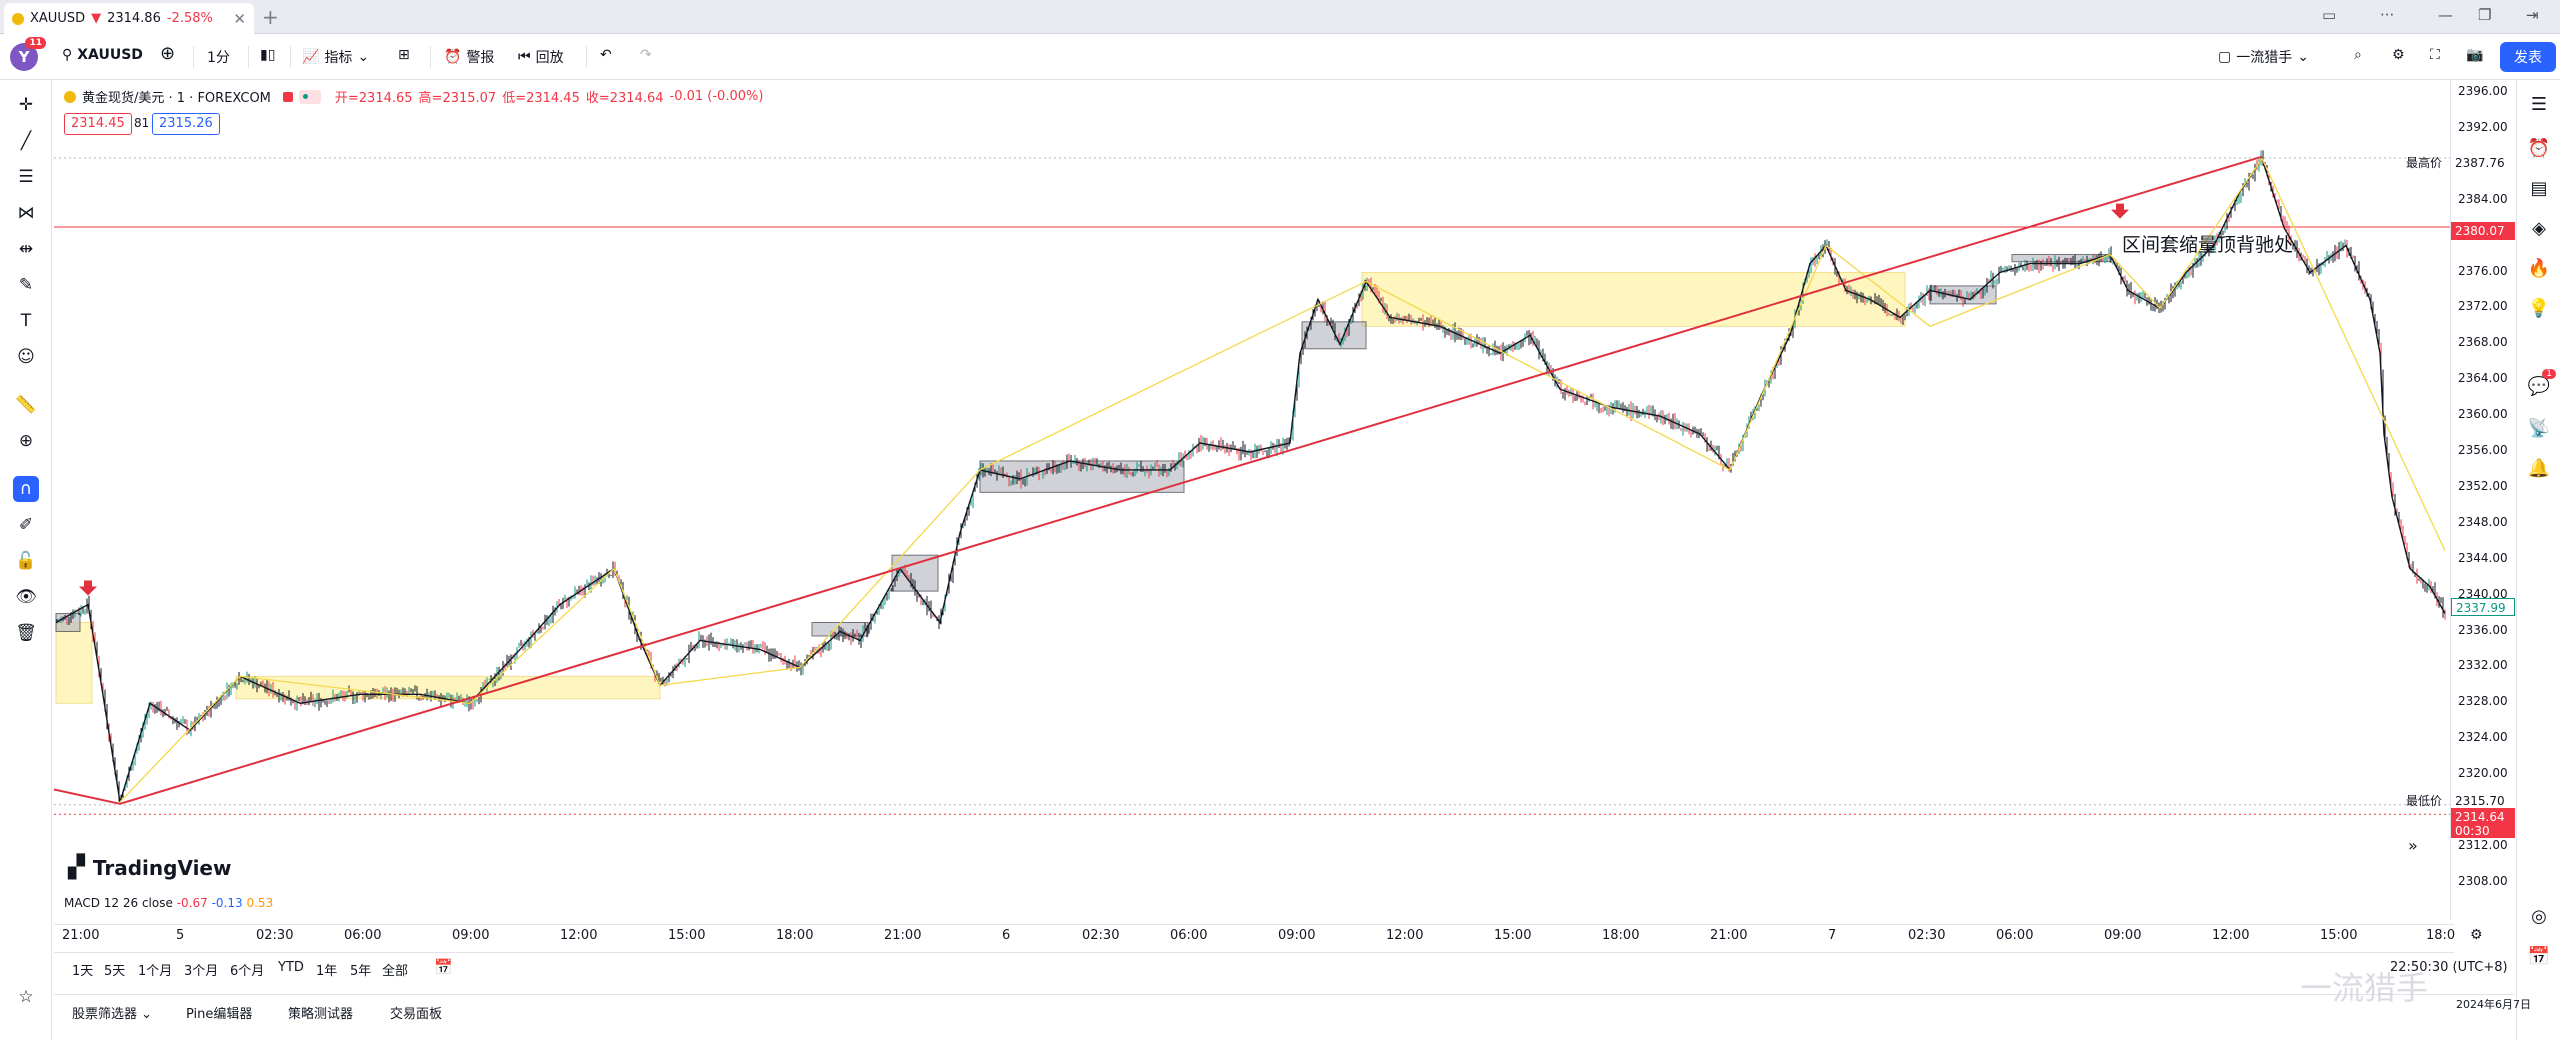  What do you see at coordinates (395, 969) in the screenshot?
I see `range-button: 全部` at bounding box center [395, 969].